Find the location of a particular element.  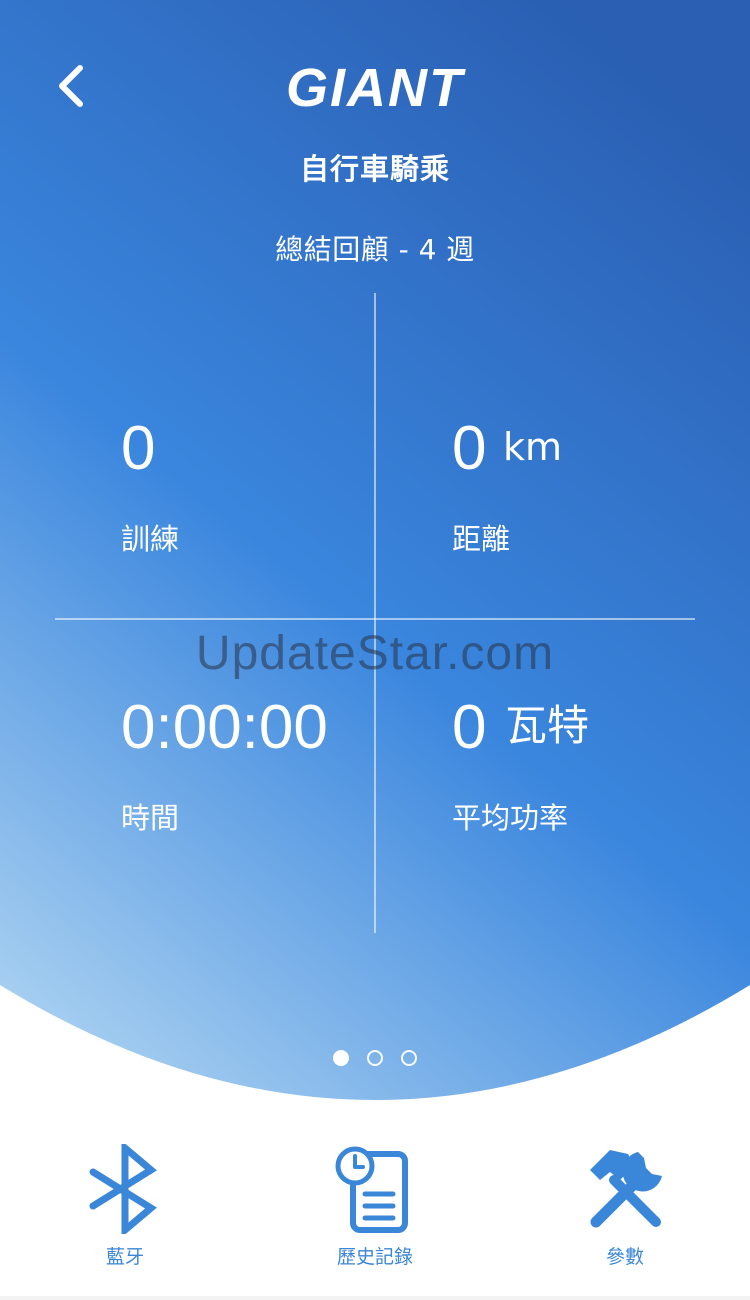

page-title: 自行車騎乘 is located at coordinates (374, 169).